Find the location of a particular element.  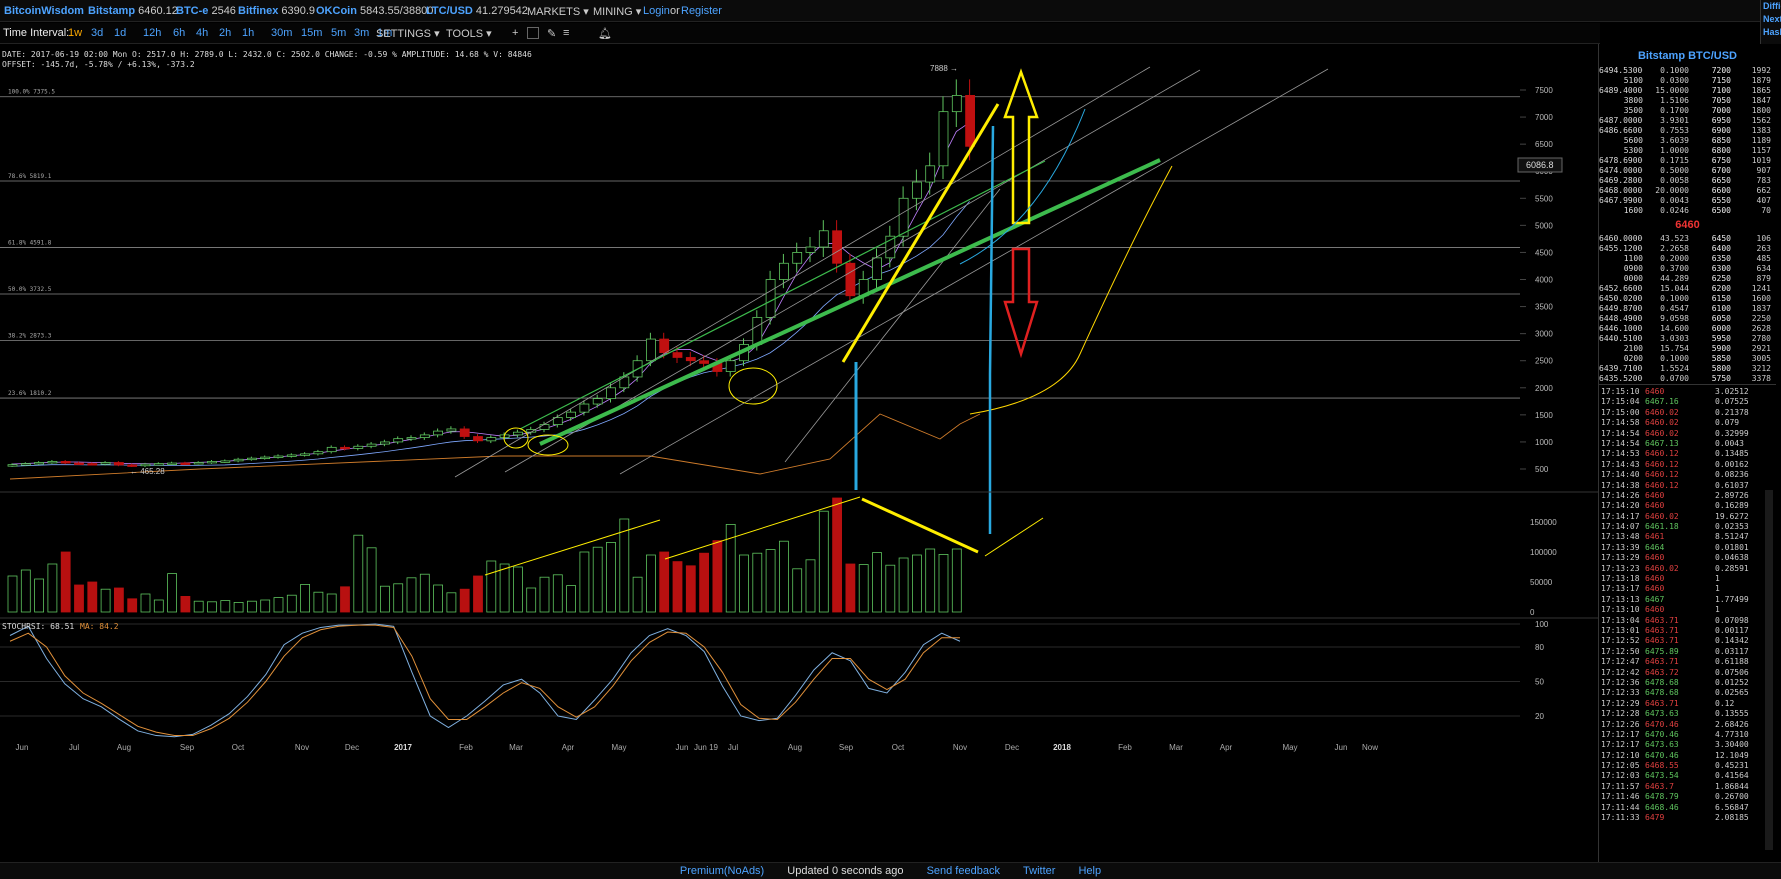

trade-row: 17:12:33 6478.68 0.02565 is located at coordinates (1687, 693).